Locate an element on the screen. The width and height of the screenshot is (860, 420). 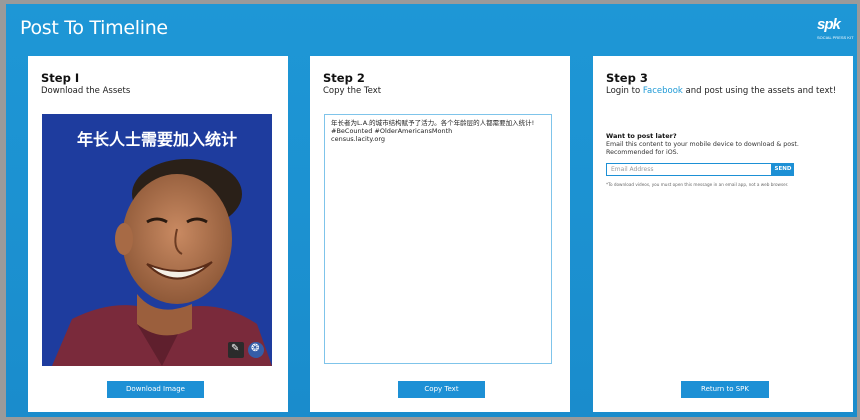
post-text-line: census.lacity.org is located at coordinates (358, 139).